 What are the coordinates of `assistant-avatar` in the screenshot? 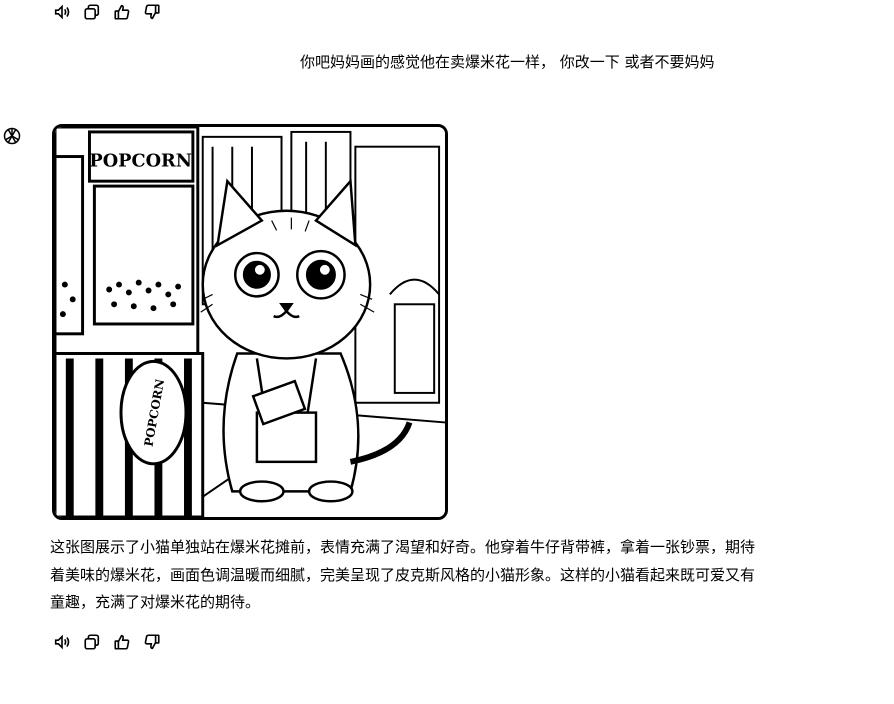 It's located at (12, 136).